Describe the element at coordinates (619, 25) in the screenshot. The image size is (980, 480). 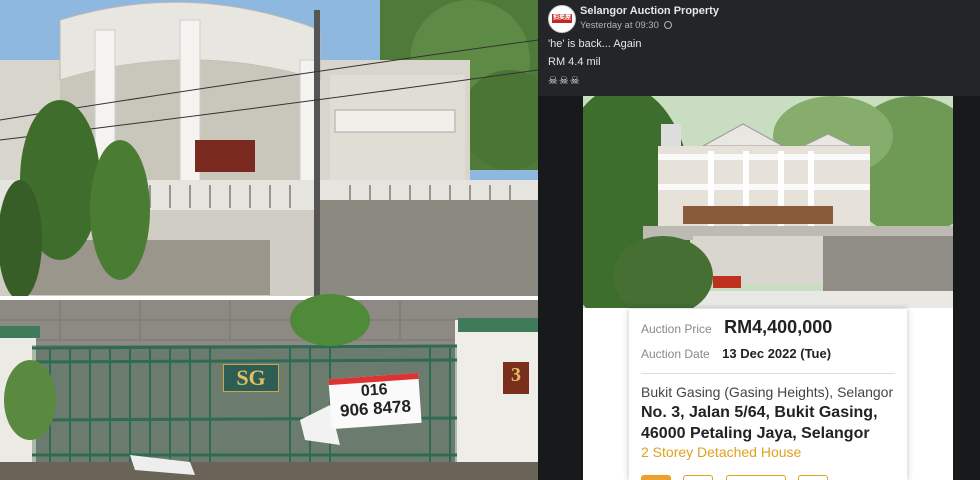
I see `post-timestamp-text: Yesterday at 09:30` at that location.